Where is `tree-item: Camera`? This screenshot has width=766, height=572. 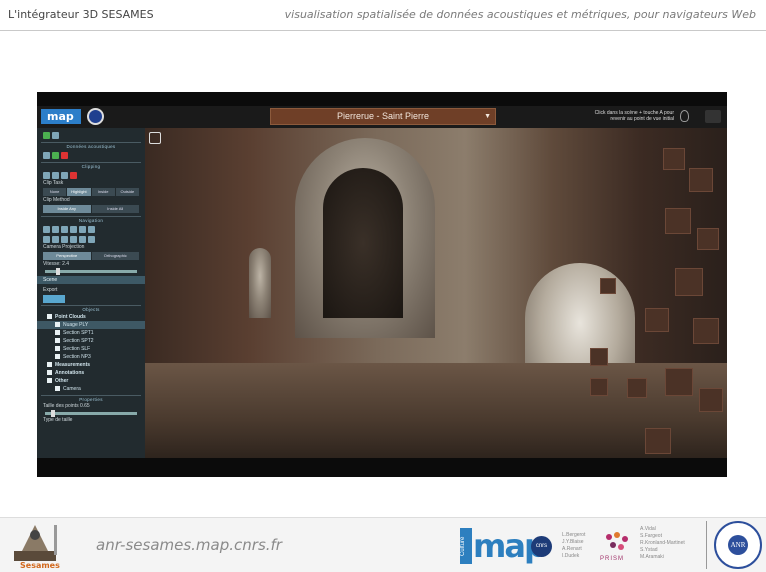
tree-item: Camera is located at coordinates (91, 389).